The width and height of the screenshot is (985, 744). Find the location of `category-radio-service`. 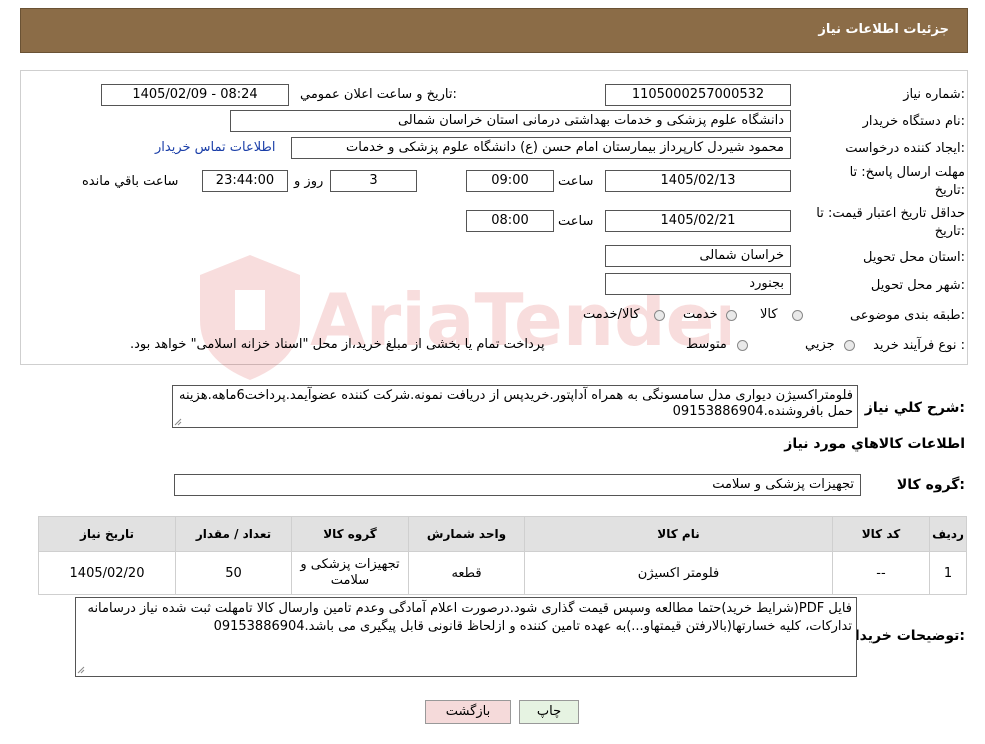

category-radio-service is located at coordinates (731, 315).